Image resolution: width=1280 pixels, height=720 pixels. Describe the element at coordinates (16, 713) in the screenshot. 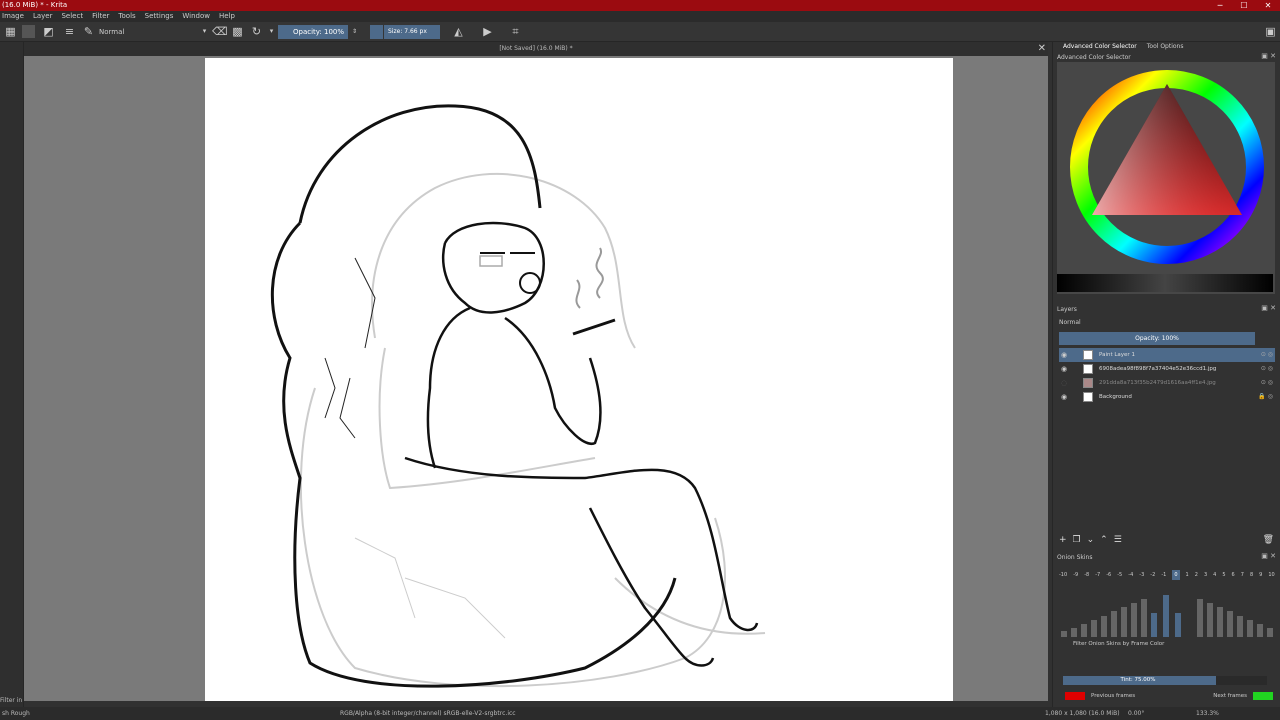

I see `brush-name: sh Rough` at that location.